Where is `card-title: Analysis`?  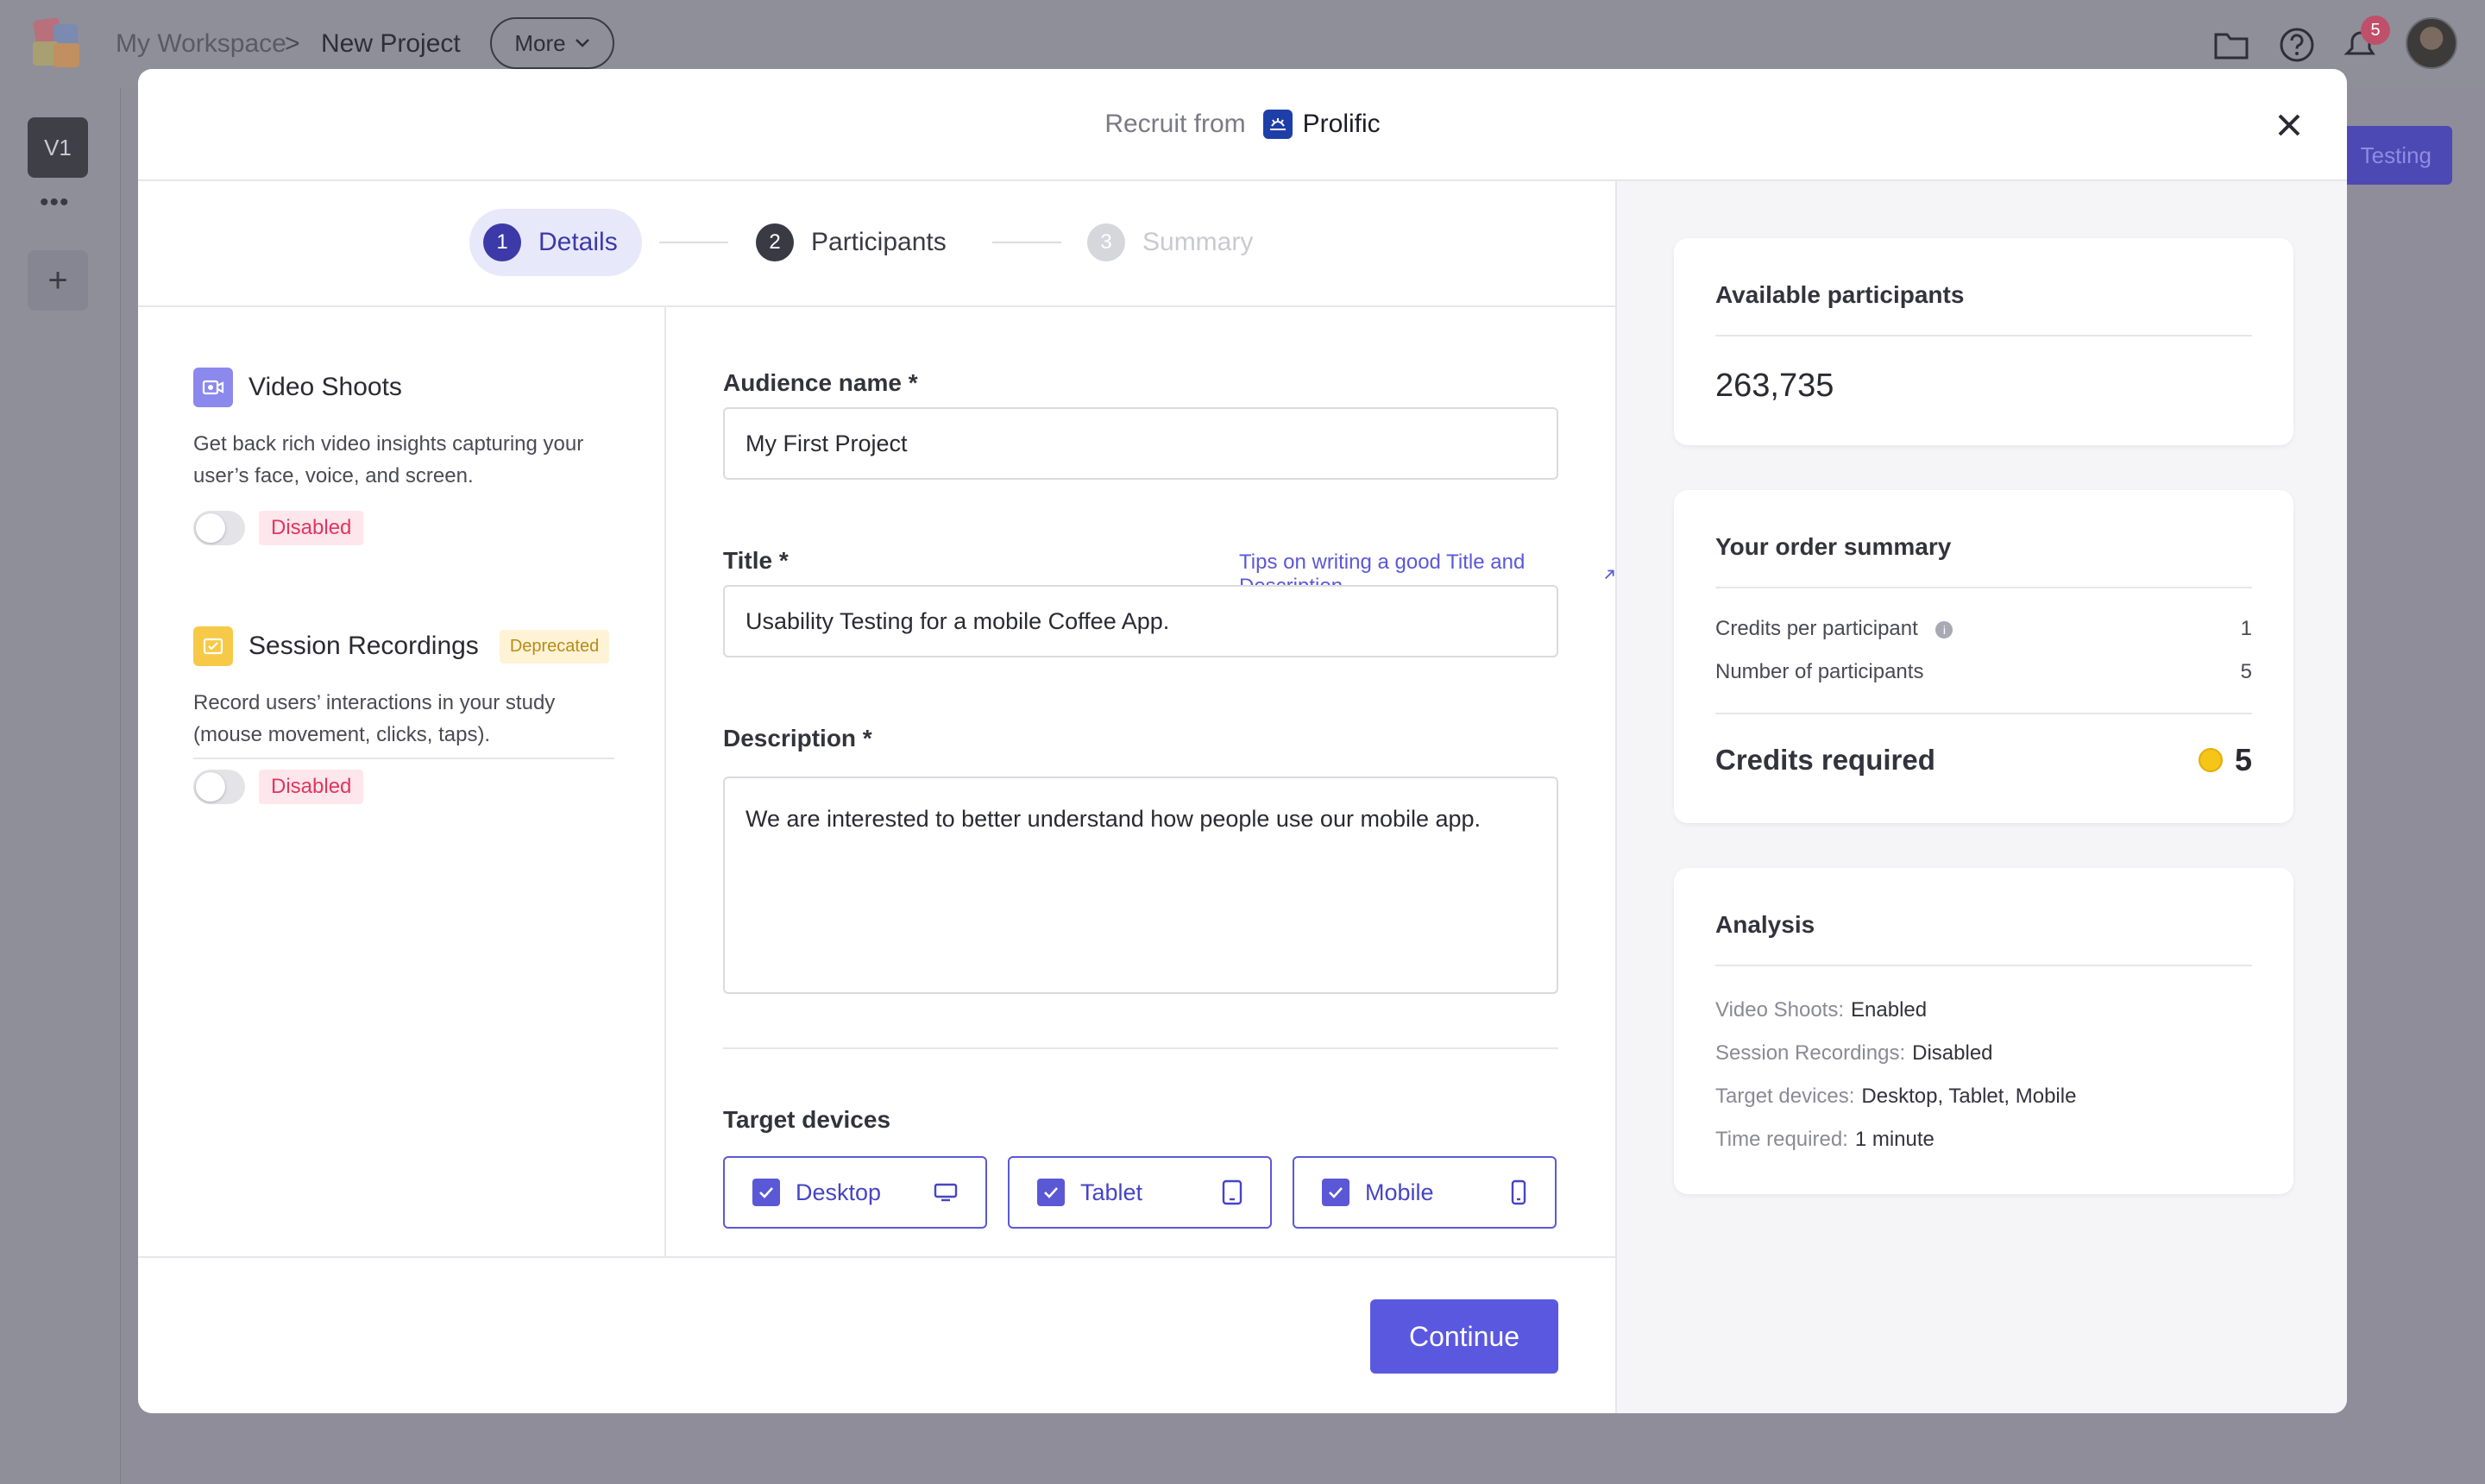 card-title: Analysis is located at coordinates (1984, 917).